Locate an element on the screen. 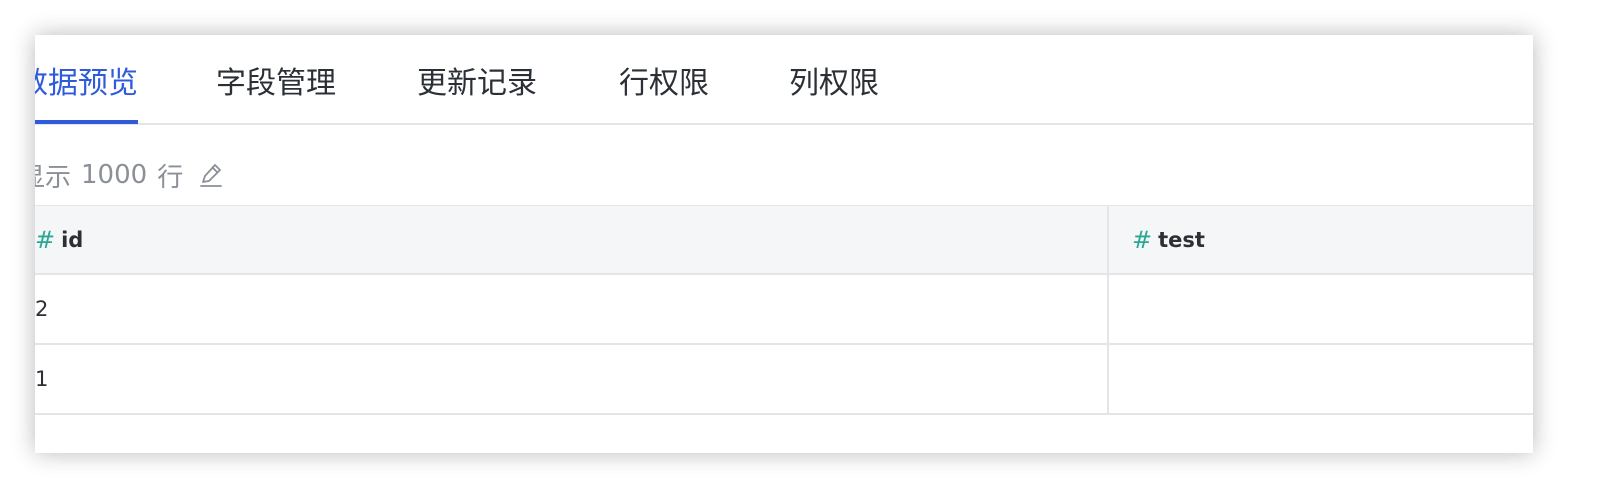 The width and height of the screenshot is (1618, 504). row-count-value: 1000 is located at coordinates (114, 175).